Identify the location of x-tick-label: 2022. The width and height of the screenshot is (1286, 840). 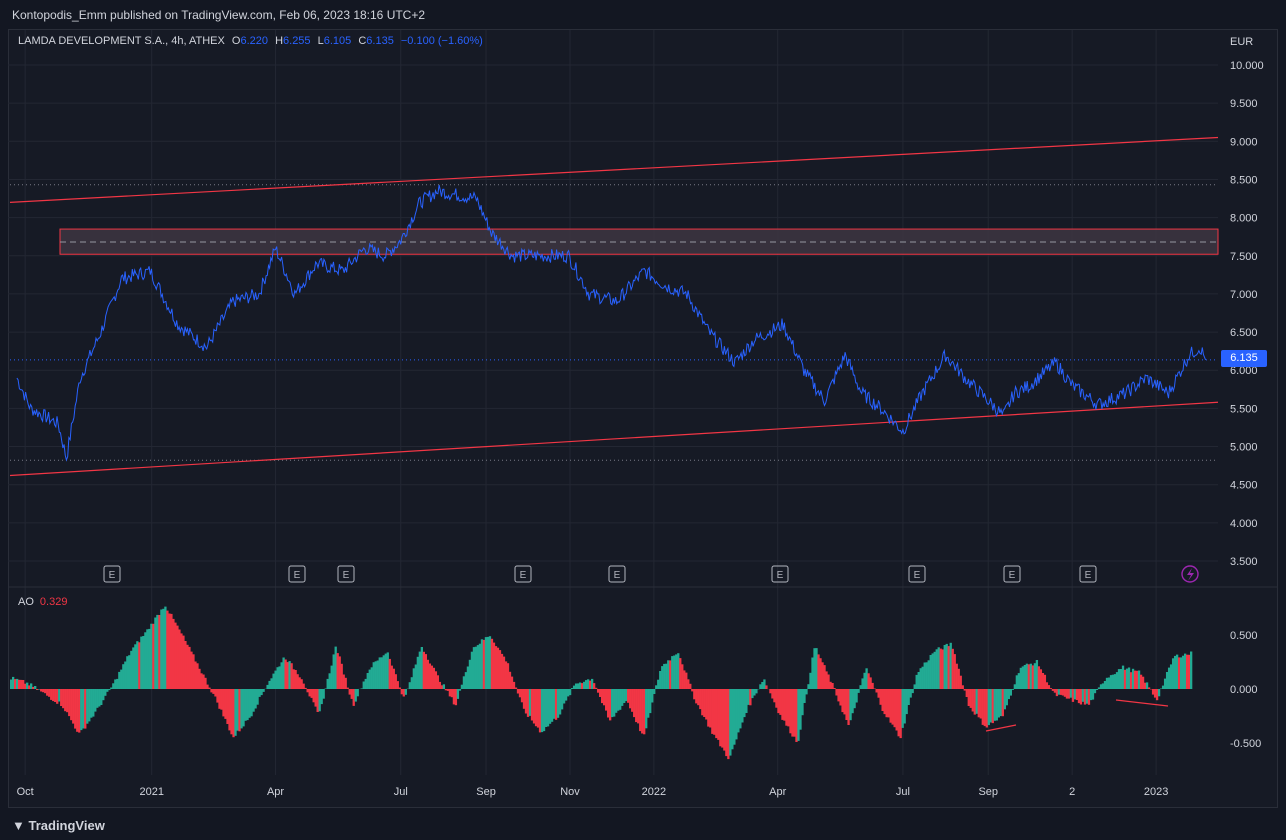
(654, 792).